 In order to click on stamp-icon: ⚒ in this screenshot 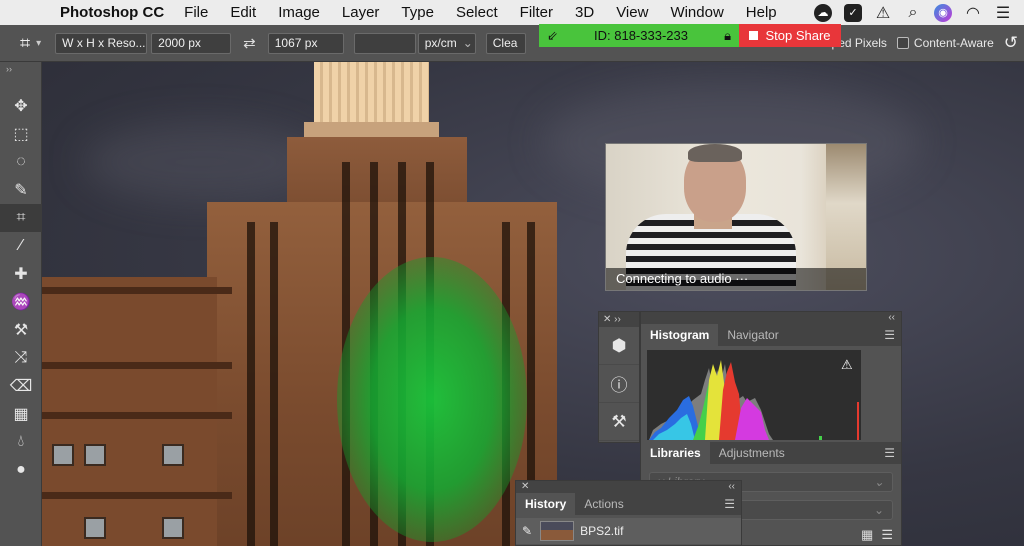, I will do `click(21, 330)`.